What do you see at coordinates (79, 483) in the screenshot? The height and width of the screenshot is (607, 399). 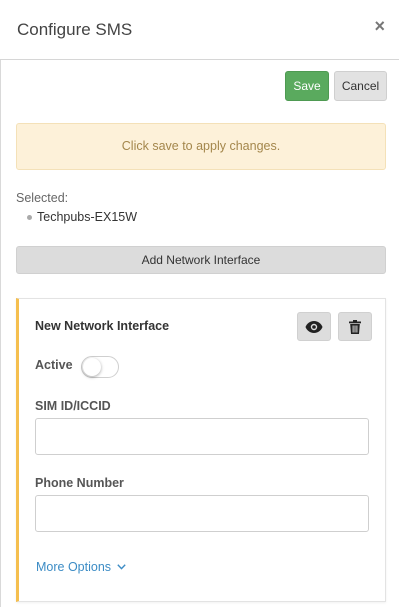 I see `phone-number-label: Phone Number` at bounding box center [79, 483].